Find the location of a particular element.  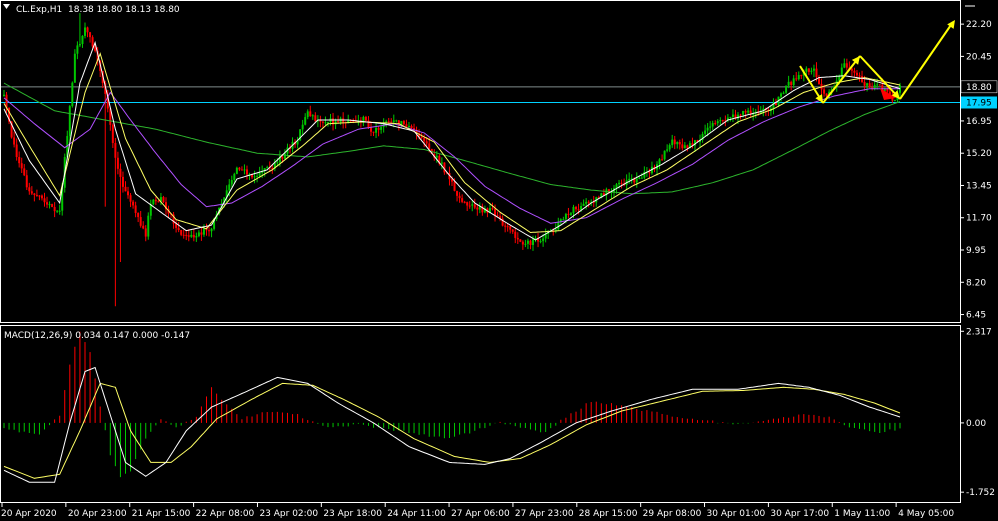

price-tick-label: 6.45 is located at coordinates (976, 316).